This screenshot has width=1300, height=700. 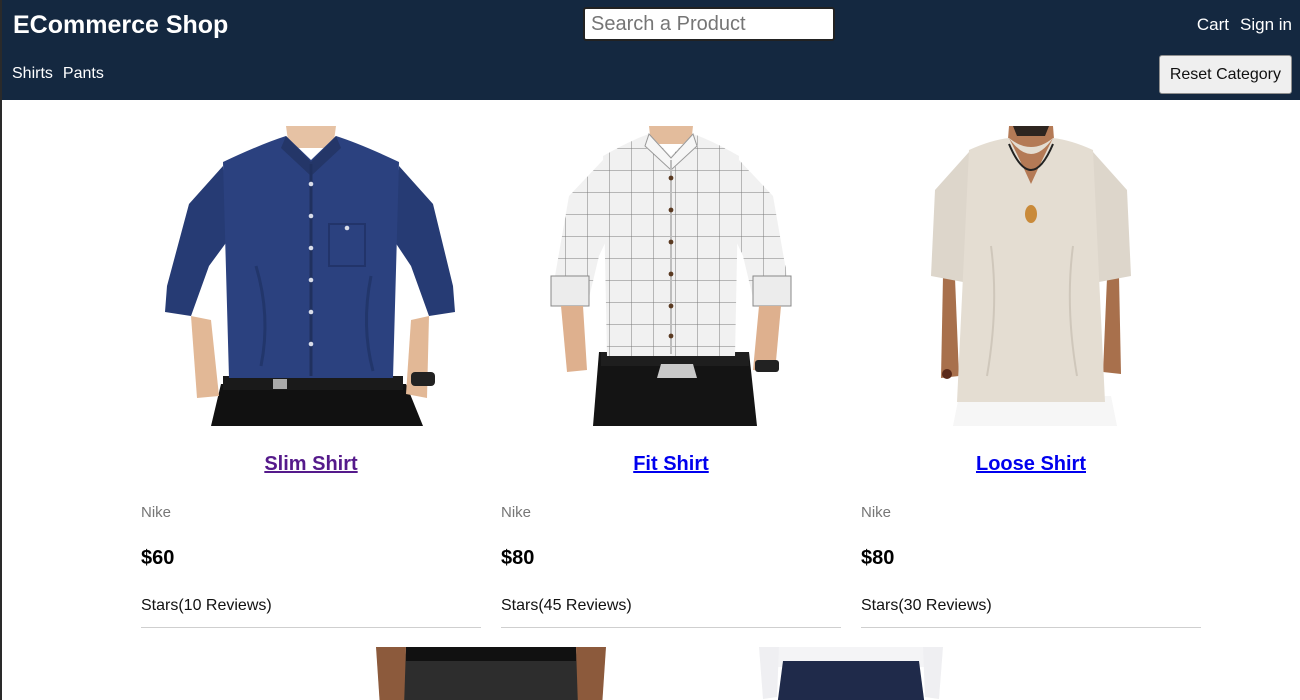 What do you see at coordinates (566, 605) in the screenshot?
I see `product-rating: Stars(45 Reviews)` at bounding box center [566, 605].